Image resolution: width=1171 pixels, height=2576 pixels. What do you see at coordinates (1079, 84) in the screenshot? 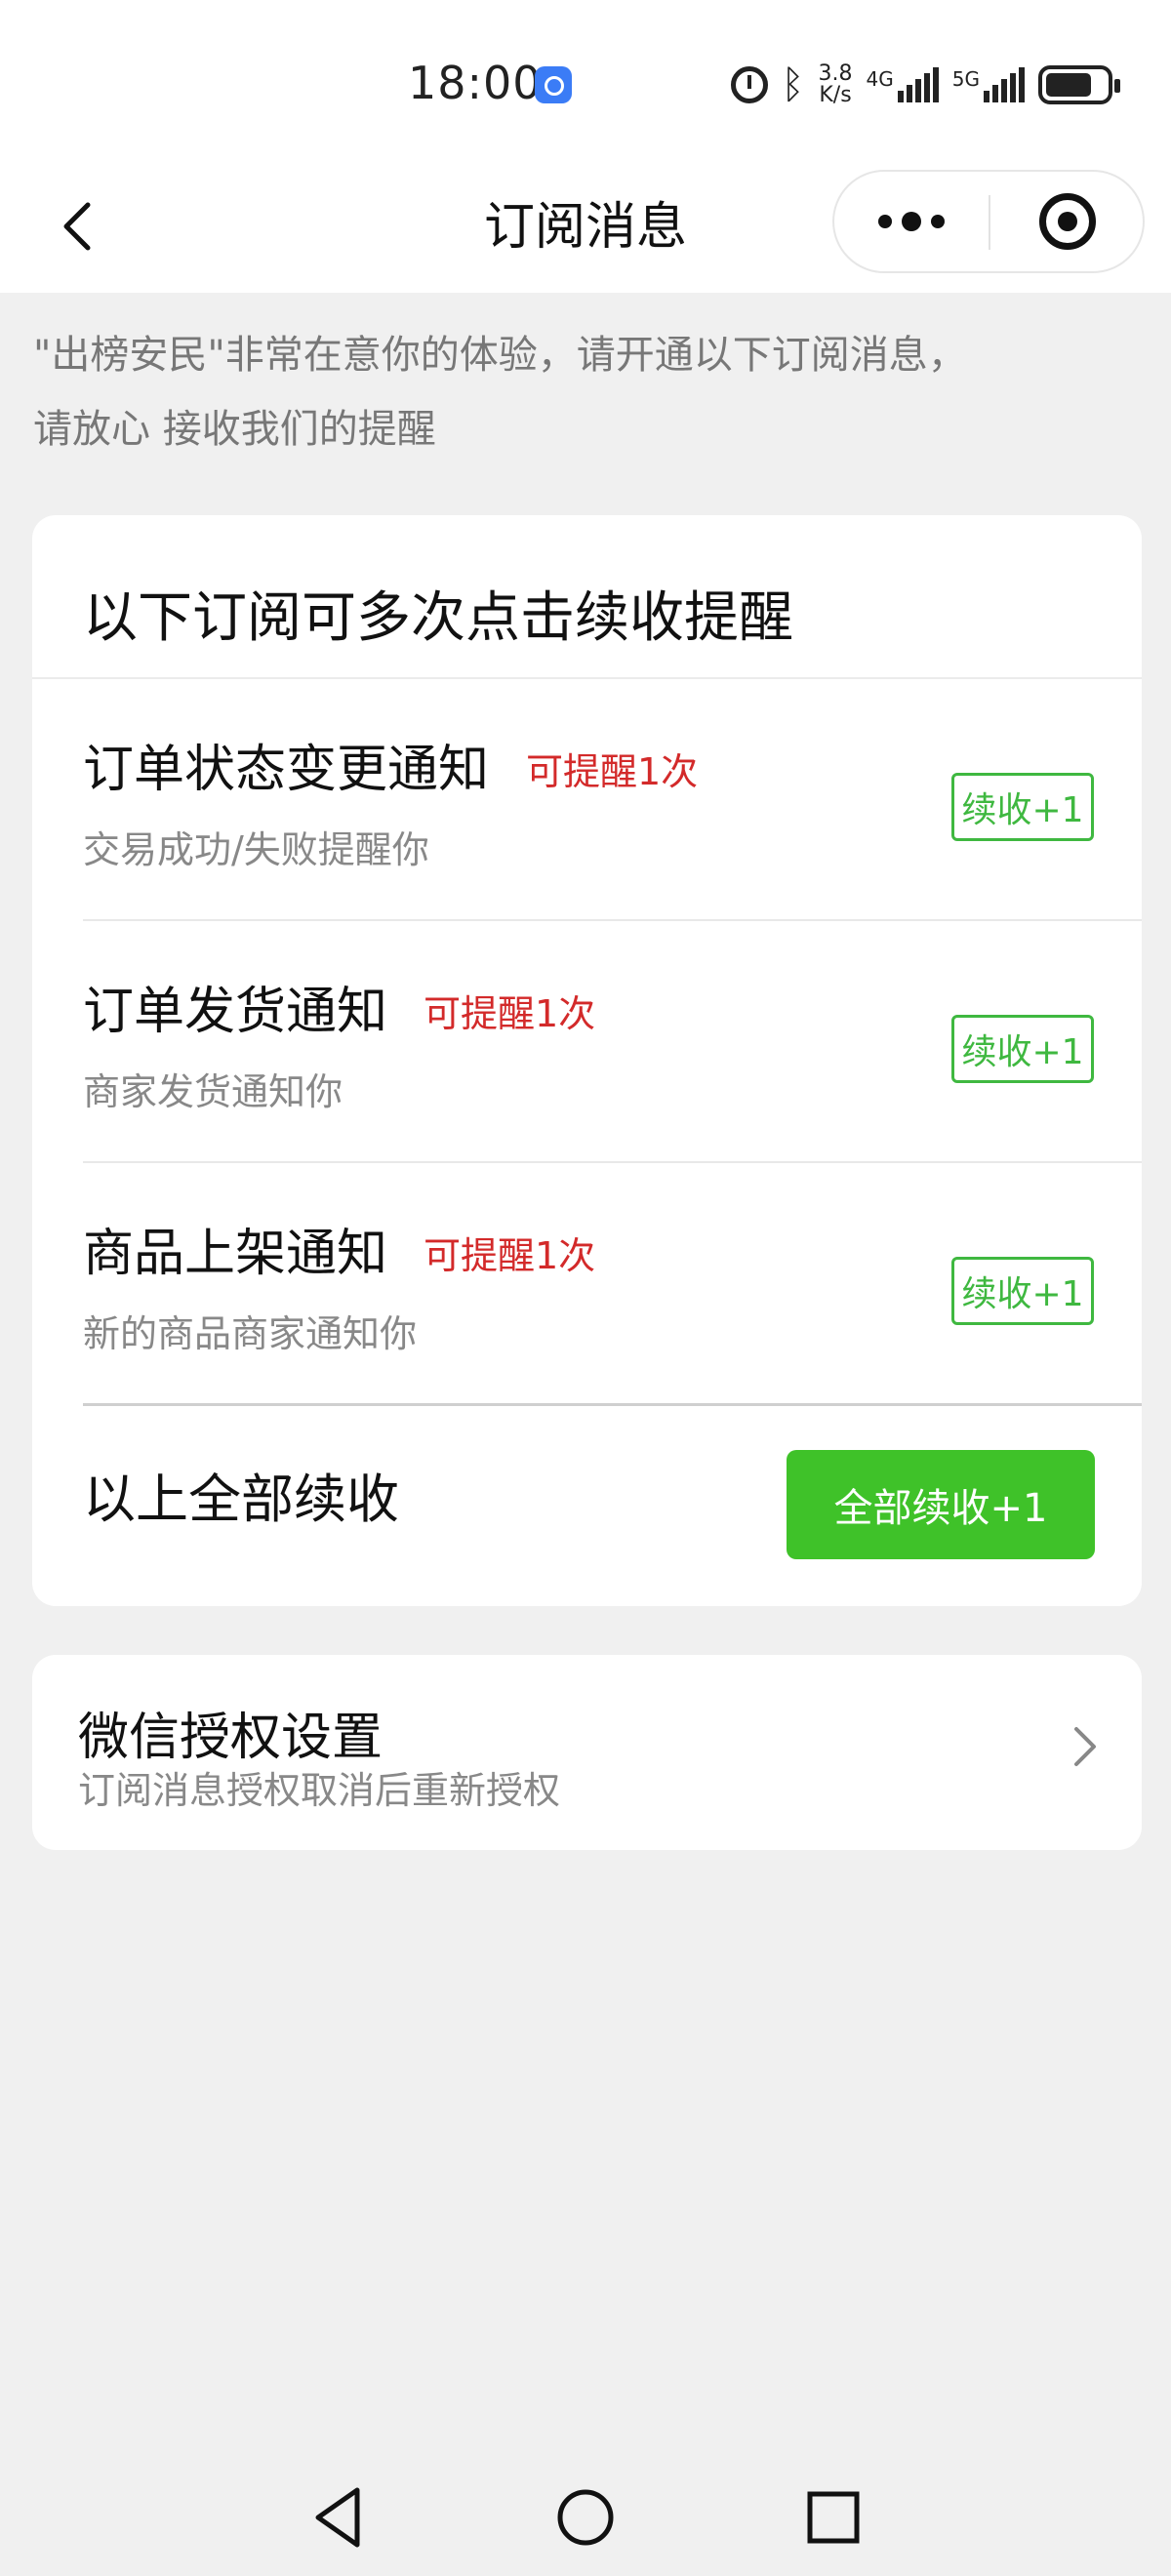
I see `battery-icon` at bounding box center [1079, 84].